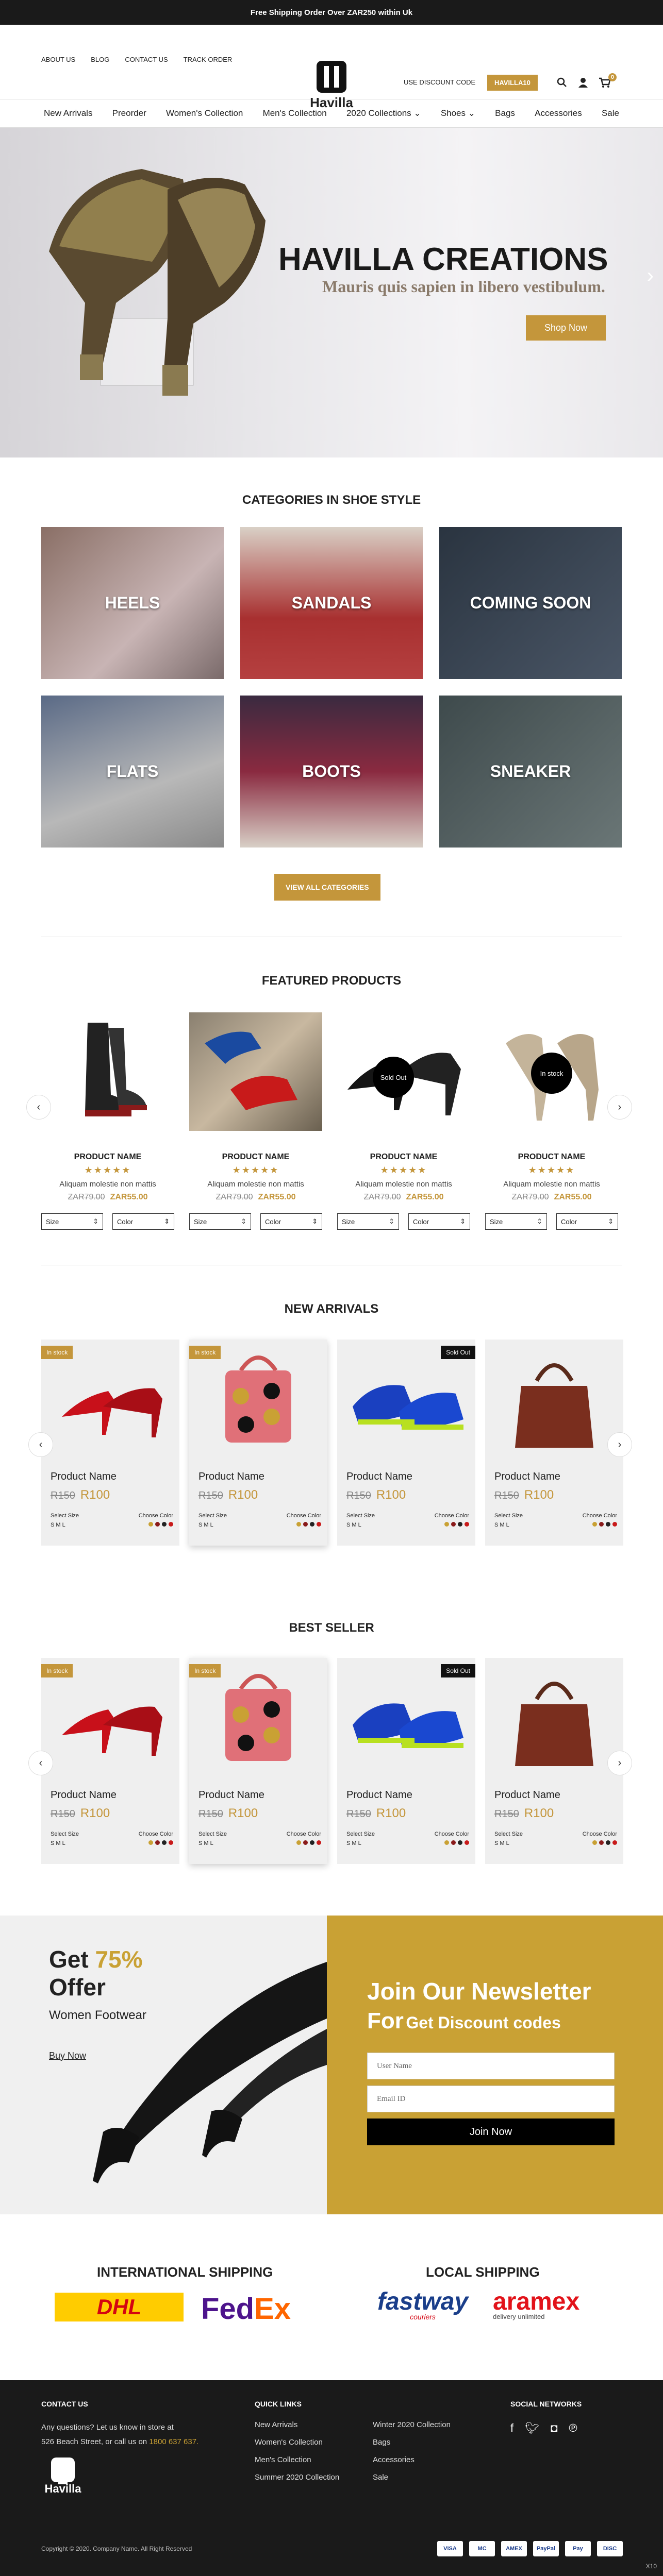 This screenshot has height=2576, width=663. What do you see at coordinates (530, 772) in the screenshot?
I see `category-sneaker: Sneaker` at bounding box center [530, 772].